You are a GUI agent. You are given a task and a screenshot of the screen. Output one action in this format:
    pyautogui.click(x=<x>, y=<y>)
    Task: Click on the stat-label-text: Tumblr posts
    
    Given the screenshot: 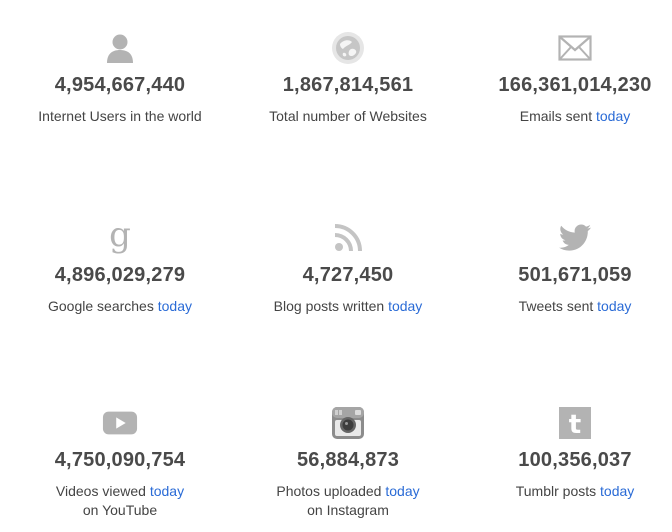 What is the action you would take?
    pyautogui.click(x=558, y=491)
    